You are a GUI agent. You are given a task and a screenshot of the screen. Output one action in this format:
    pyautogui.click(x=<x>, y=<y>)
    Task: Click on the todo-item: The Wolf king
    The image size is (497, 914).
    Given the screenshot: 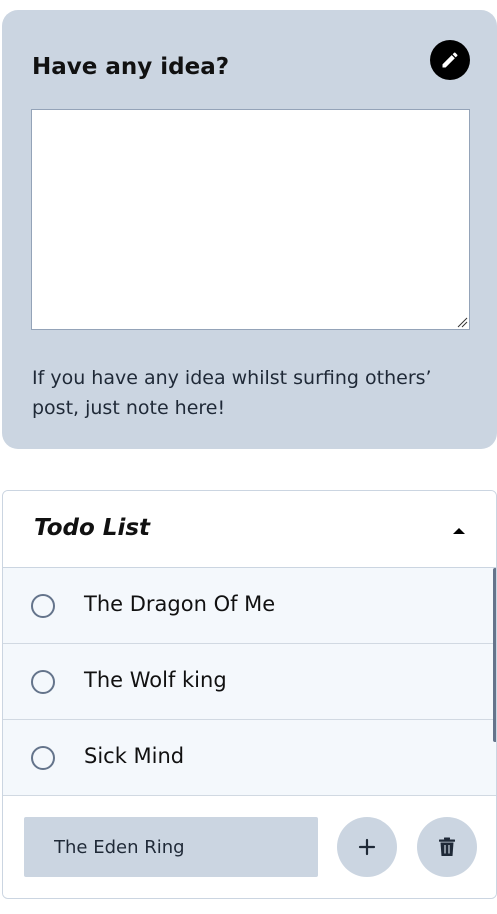 What is the action you would take?
    pyautogui.click(x=249, y=682)
    